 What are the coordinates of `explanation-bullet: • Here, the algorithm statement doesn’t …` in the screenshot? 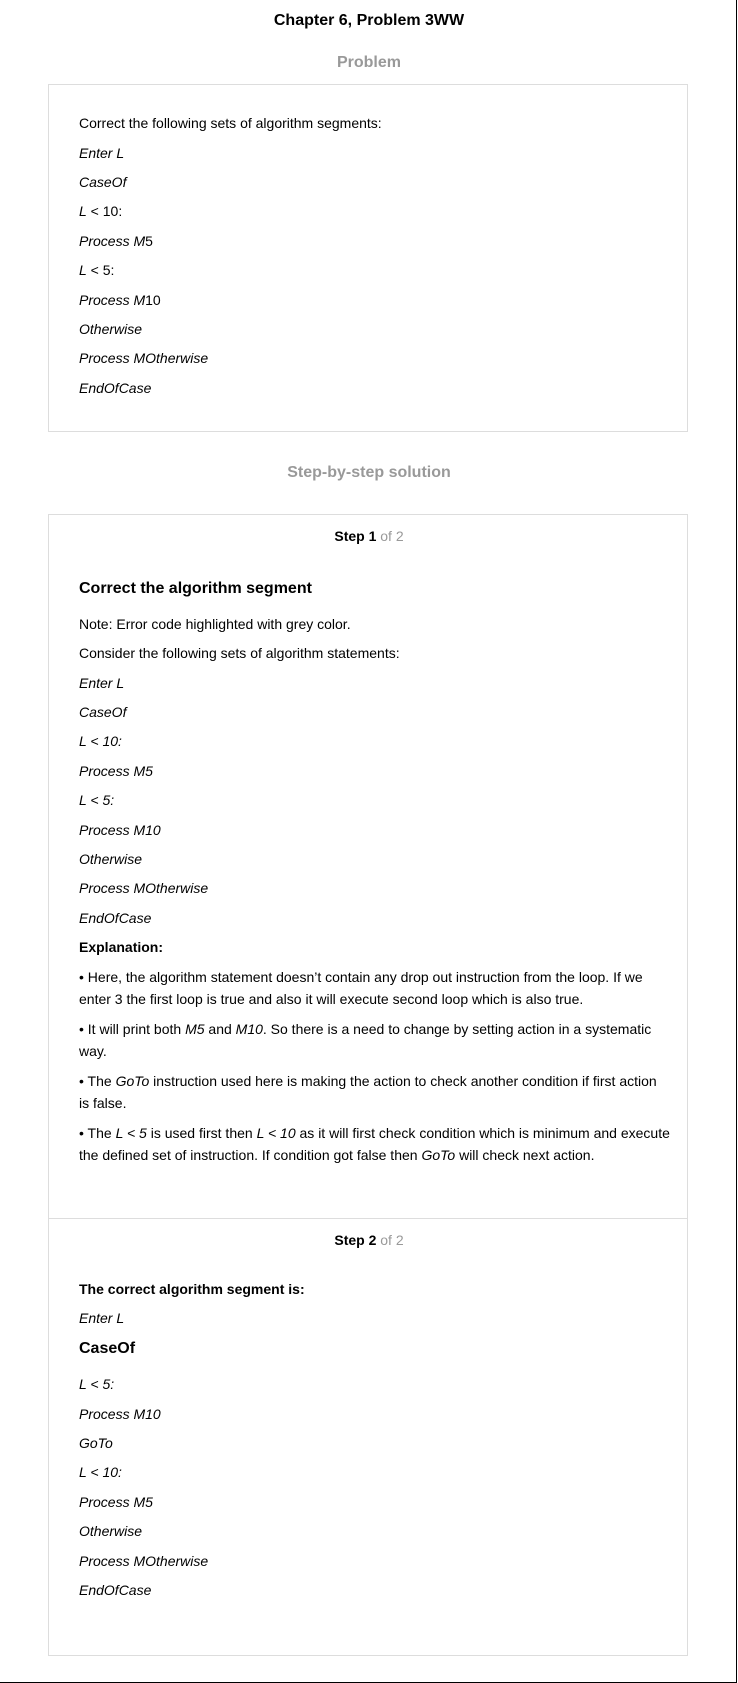 It's located at (361, 988).